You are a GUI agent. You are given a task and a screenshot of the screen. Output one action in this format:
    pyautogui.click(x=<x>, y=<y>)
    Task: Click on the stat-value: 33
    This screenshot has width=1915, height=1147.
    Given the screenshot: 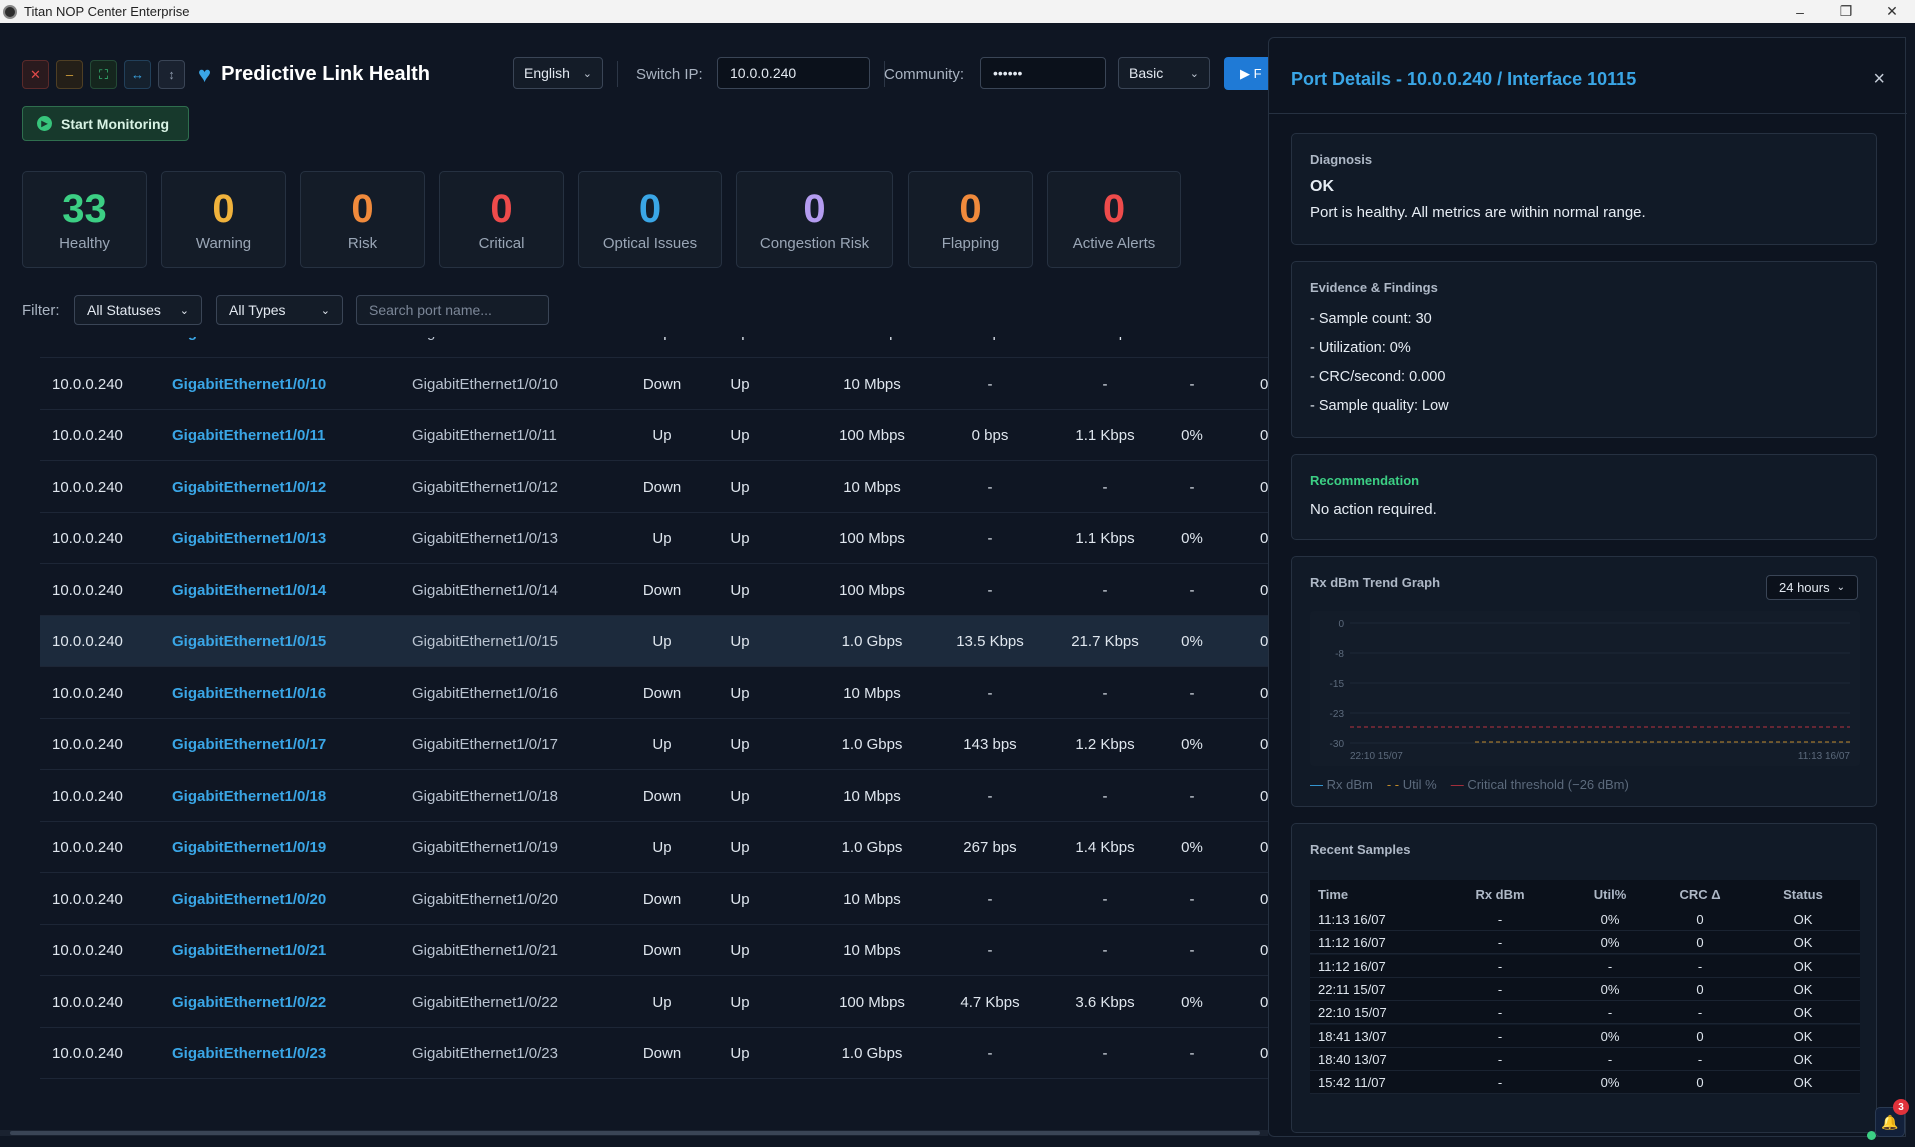 What is the action you would take?
    pyautogui.click(x=84, y=209)
    